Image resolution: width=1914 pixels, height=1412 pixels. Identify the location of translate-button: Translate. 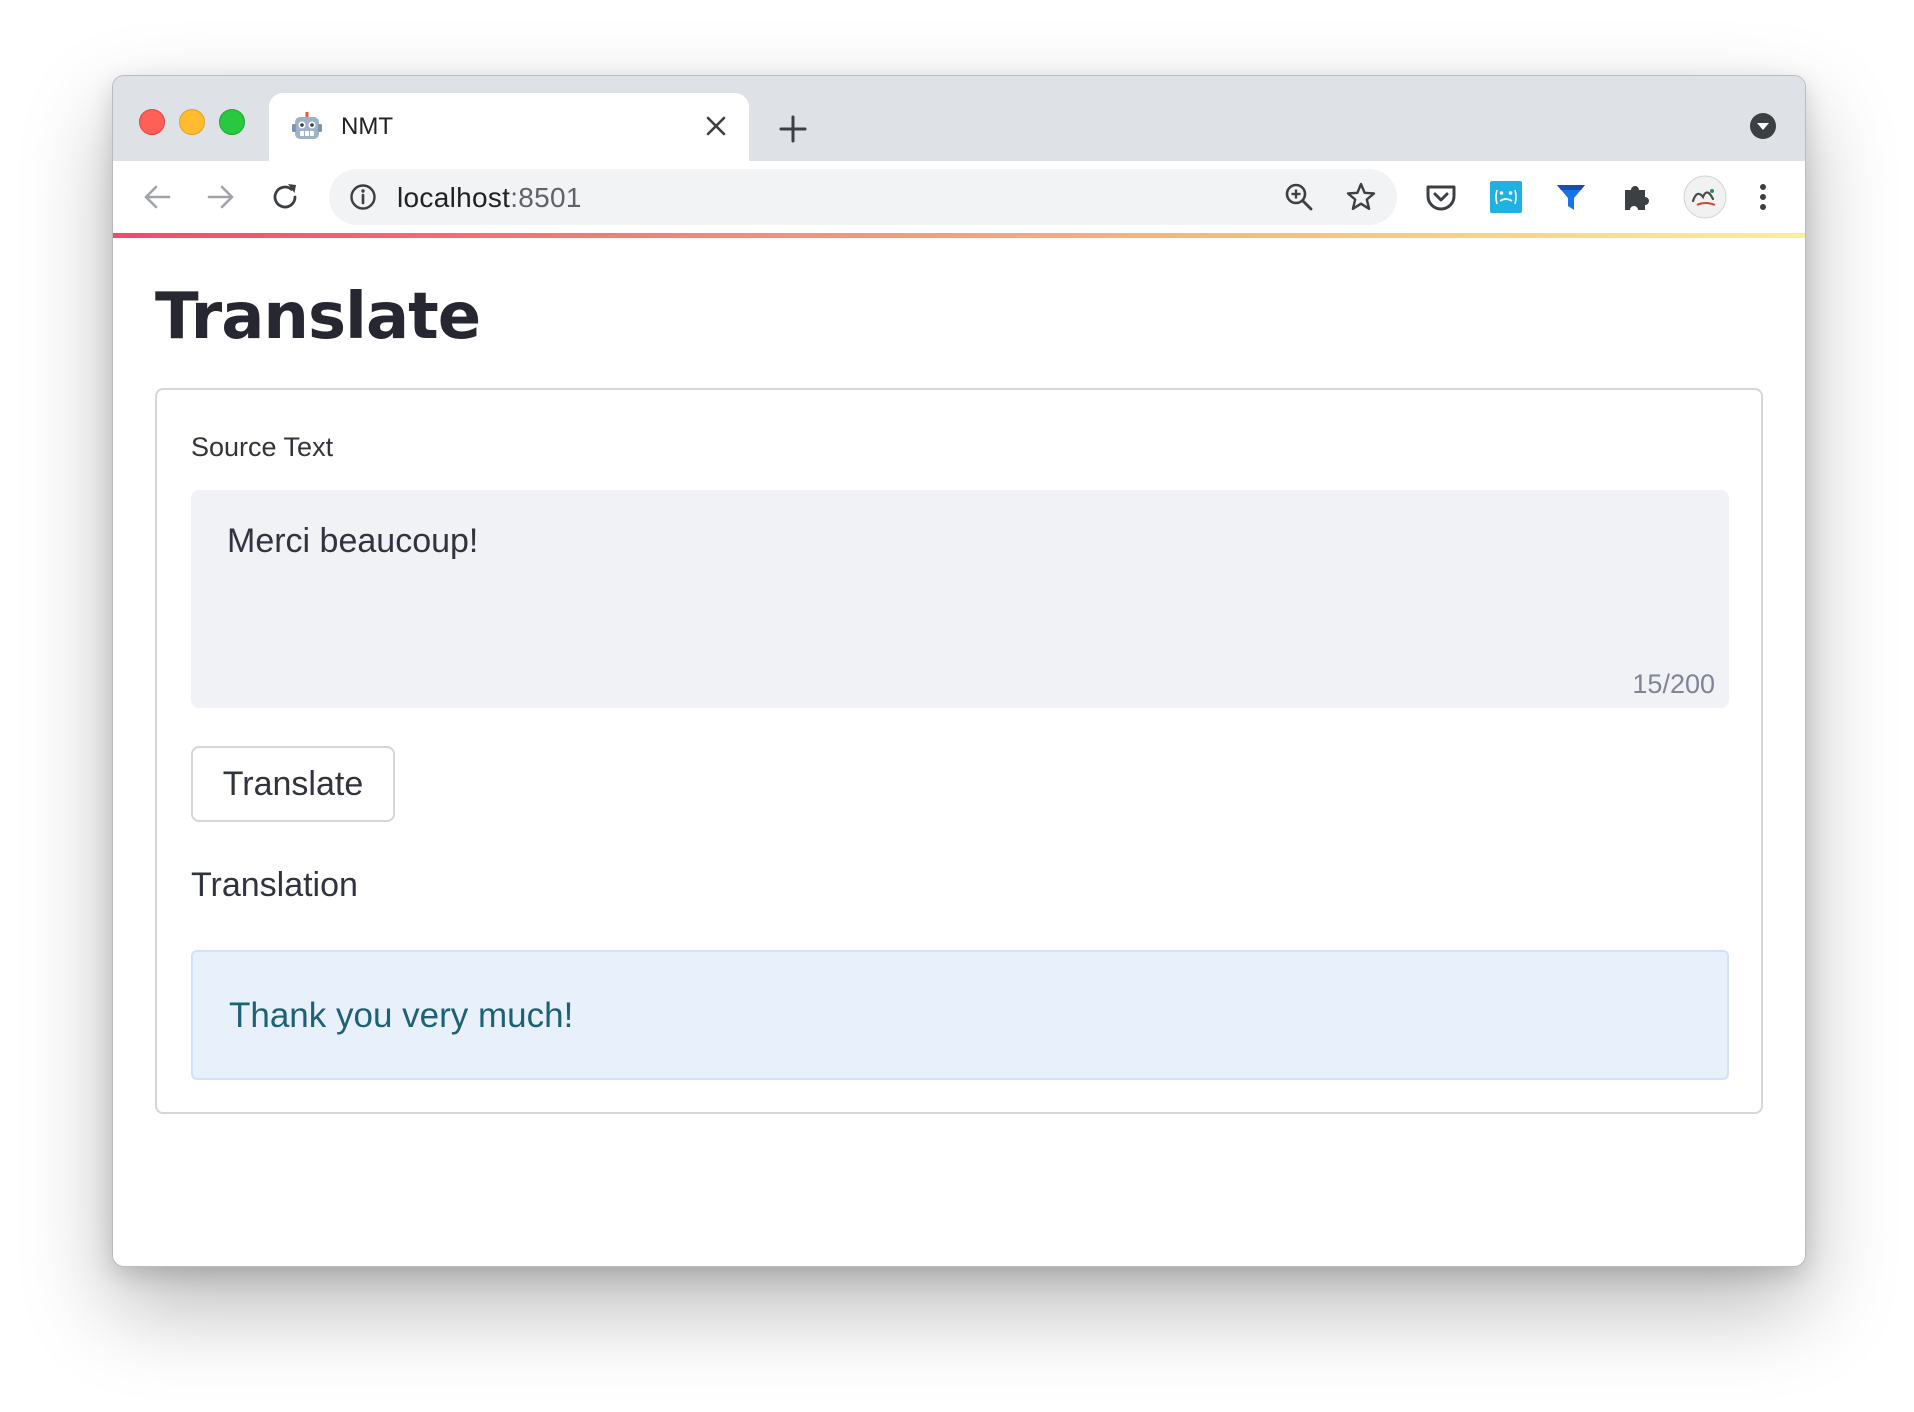
(293, 784).